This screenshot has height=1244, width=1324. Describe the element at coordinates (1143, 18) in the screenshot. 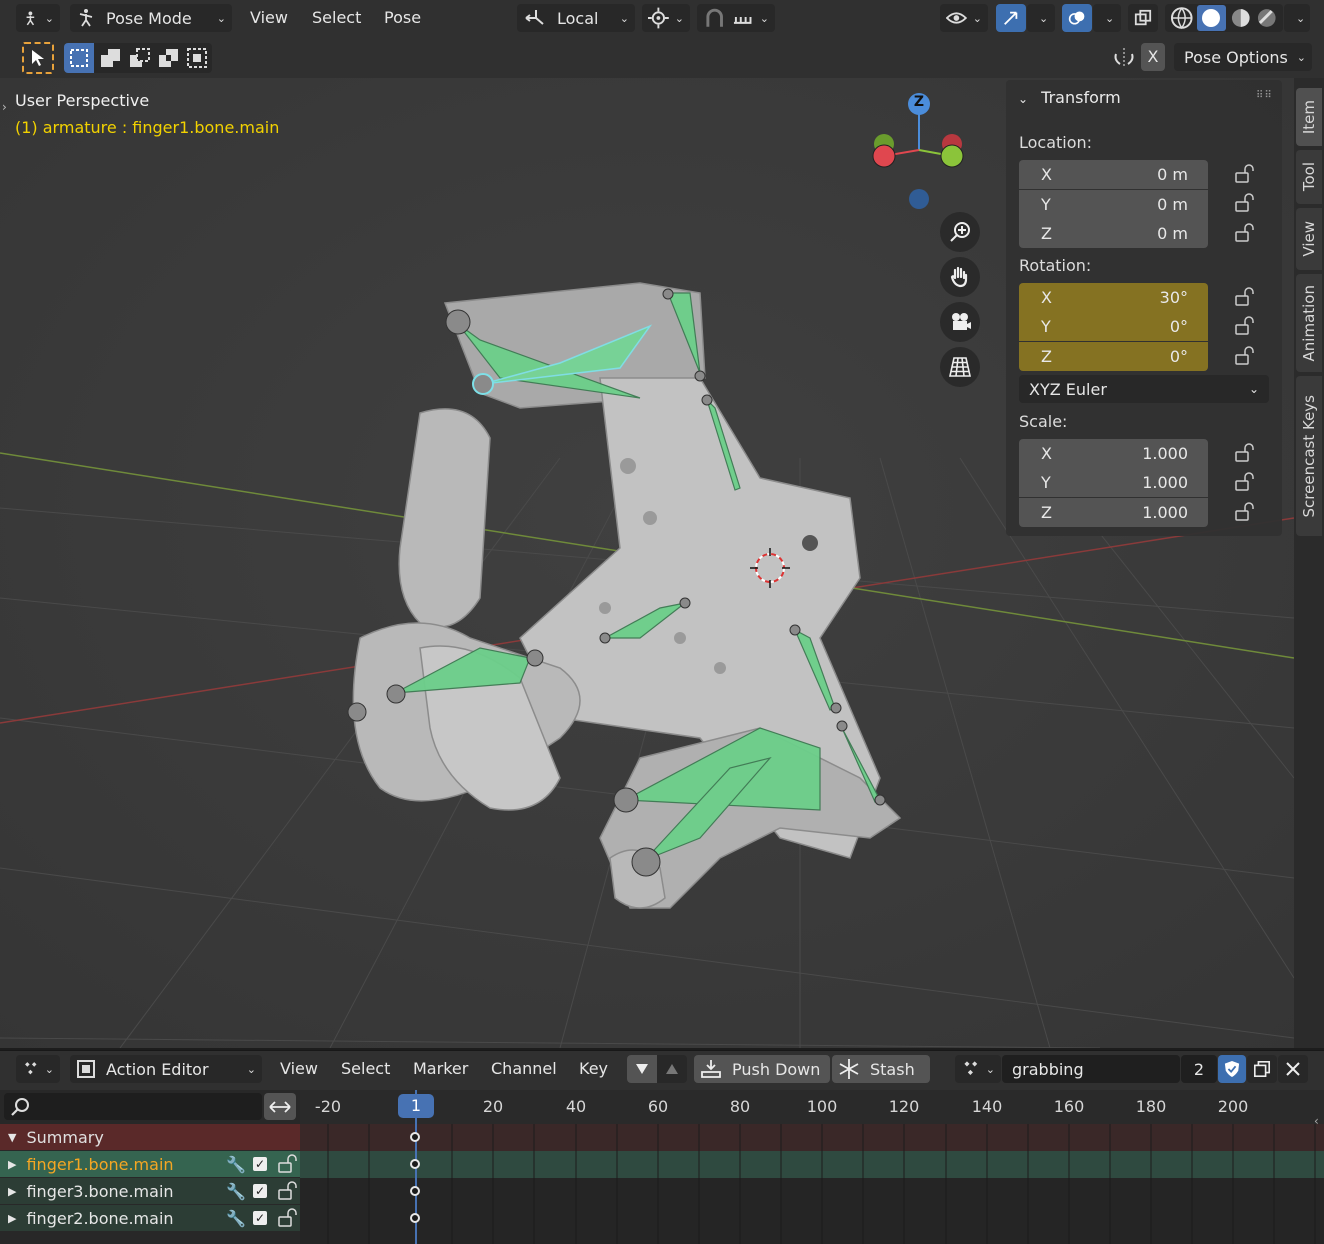

I see `xray-toggle-button` at that location.